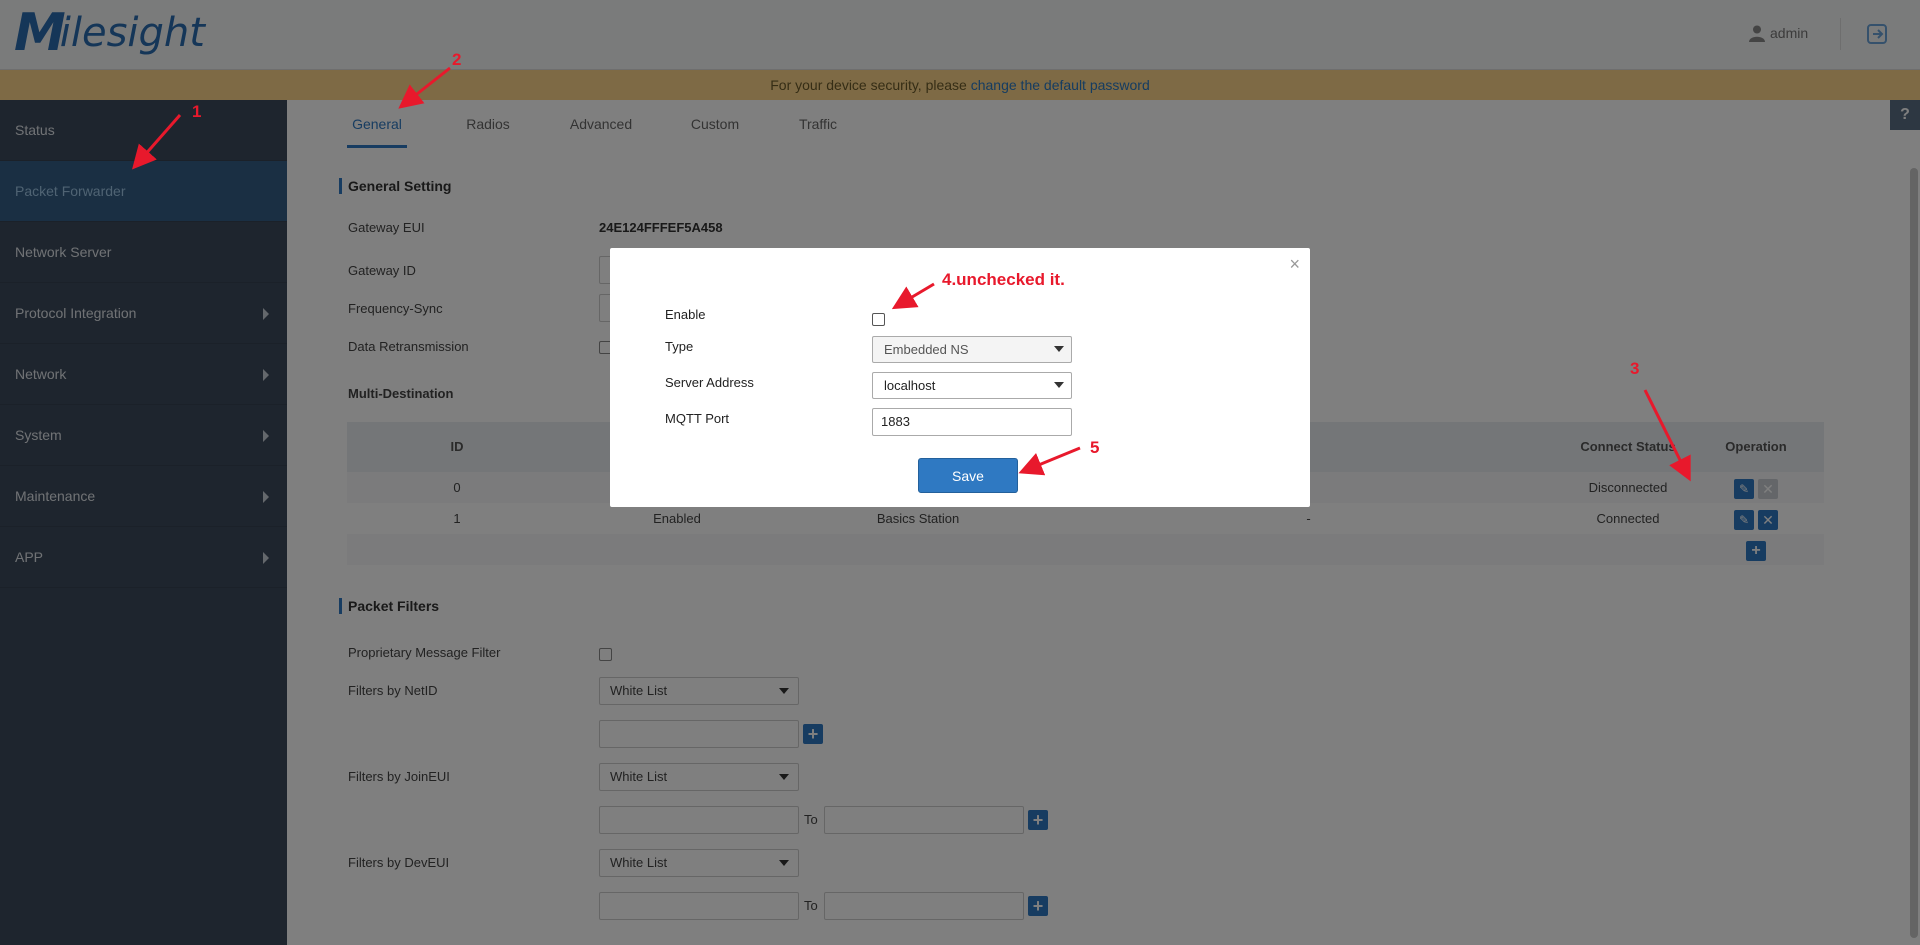  I want to click on annotation-step-2: 2, so click(457, 59).